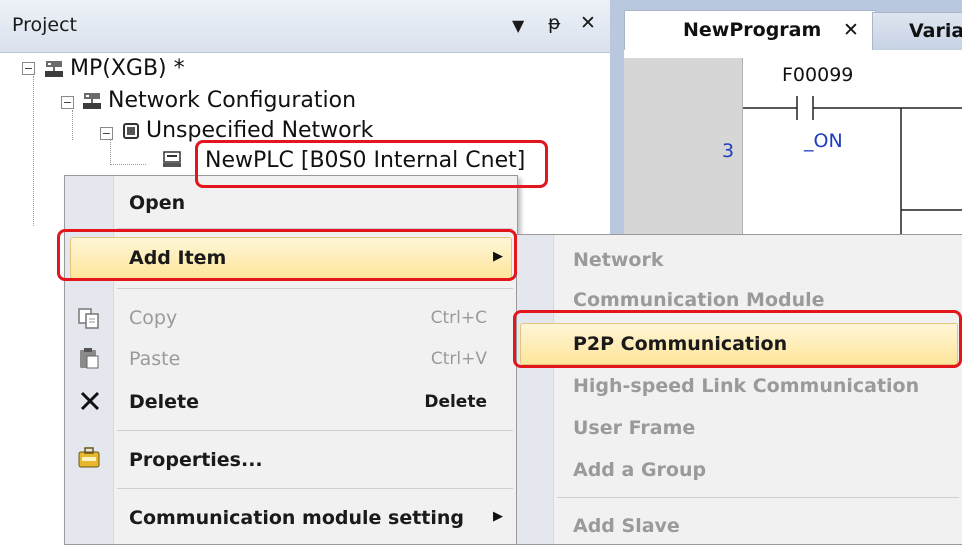 The image size is (962, 545). What do you see at coordinates (90, 401) in the screenshot?
I see `delete-icon` at bounding box center [90, 401].